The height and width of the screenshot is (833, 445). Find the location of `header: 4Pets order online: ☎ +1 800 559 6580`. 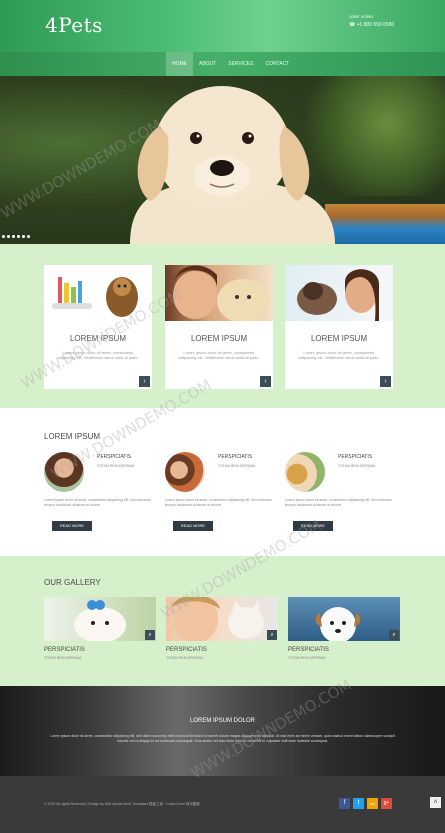

header: 4Pets order online: ☎ +1 800 559 6580 is located at coordinates (222, 26).